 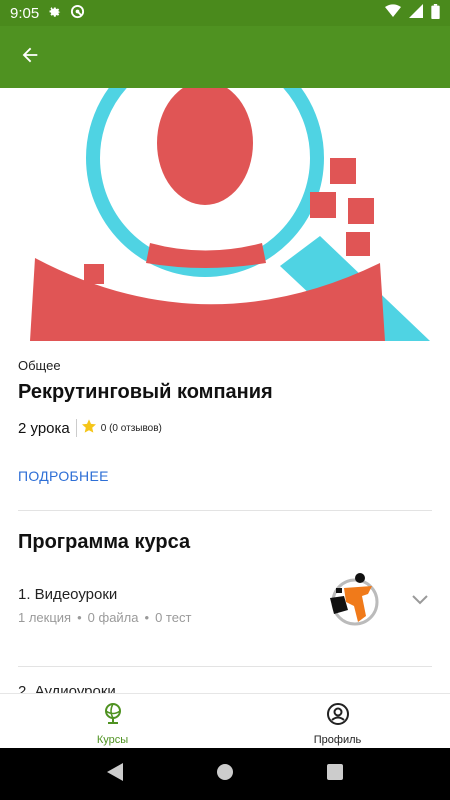 What do you see at coordinates (173, 617) in the screenshot?
I see `module-stat-tests: 0 тест` at bounding box center [173, 617].